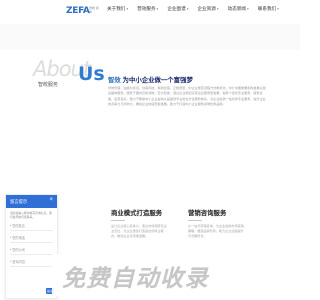  Describe the element at coordinates (135, 279) in the screenshot. I see `banner-text: 免费自动收录` at that location.